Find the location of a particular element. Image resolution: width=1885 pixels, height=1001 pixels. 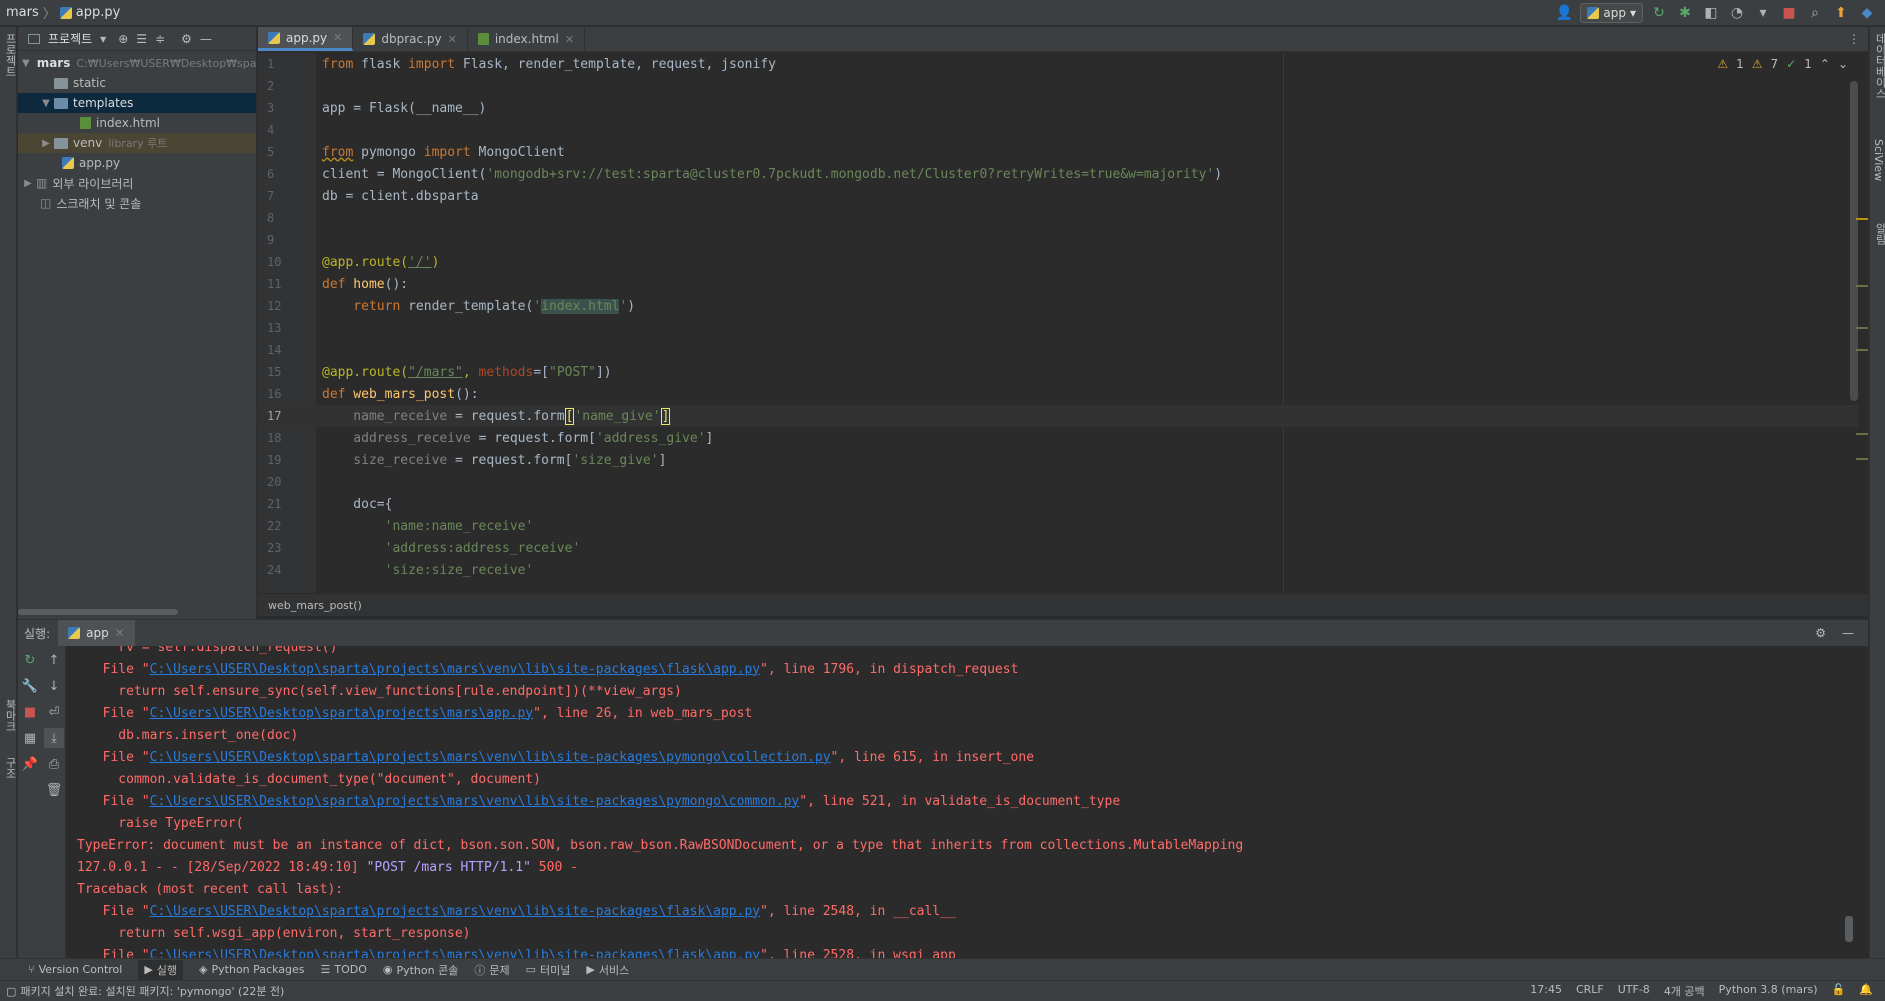

console-scrollbar is located at coordinates (1849, 929).